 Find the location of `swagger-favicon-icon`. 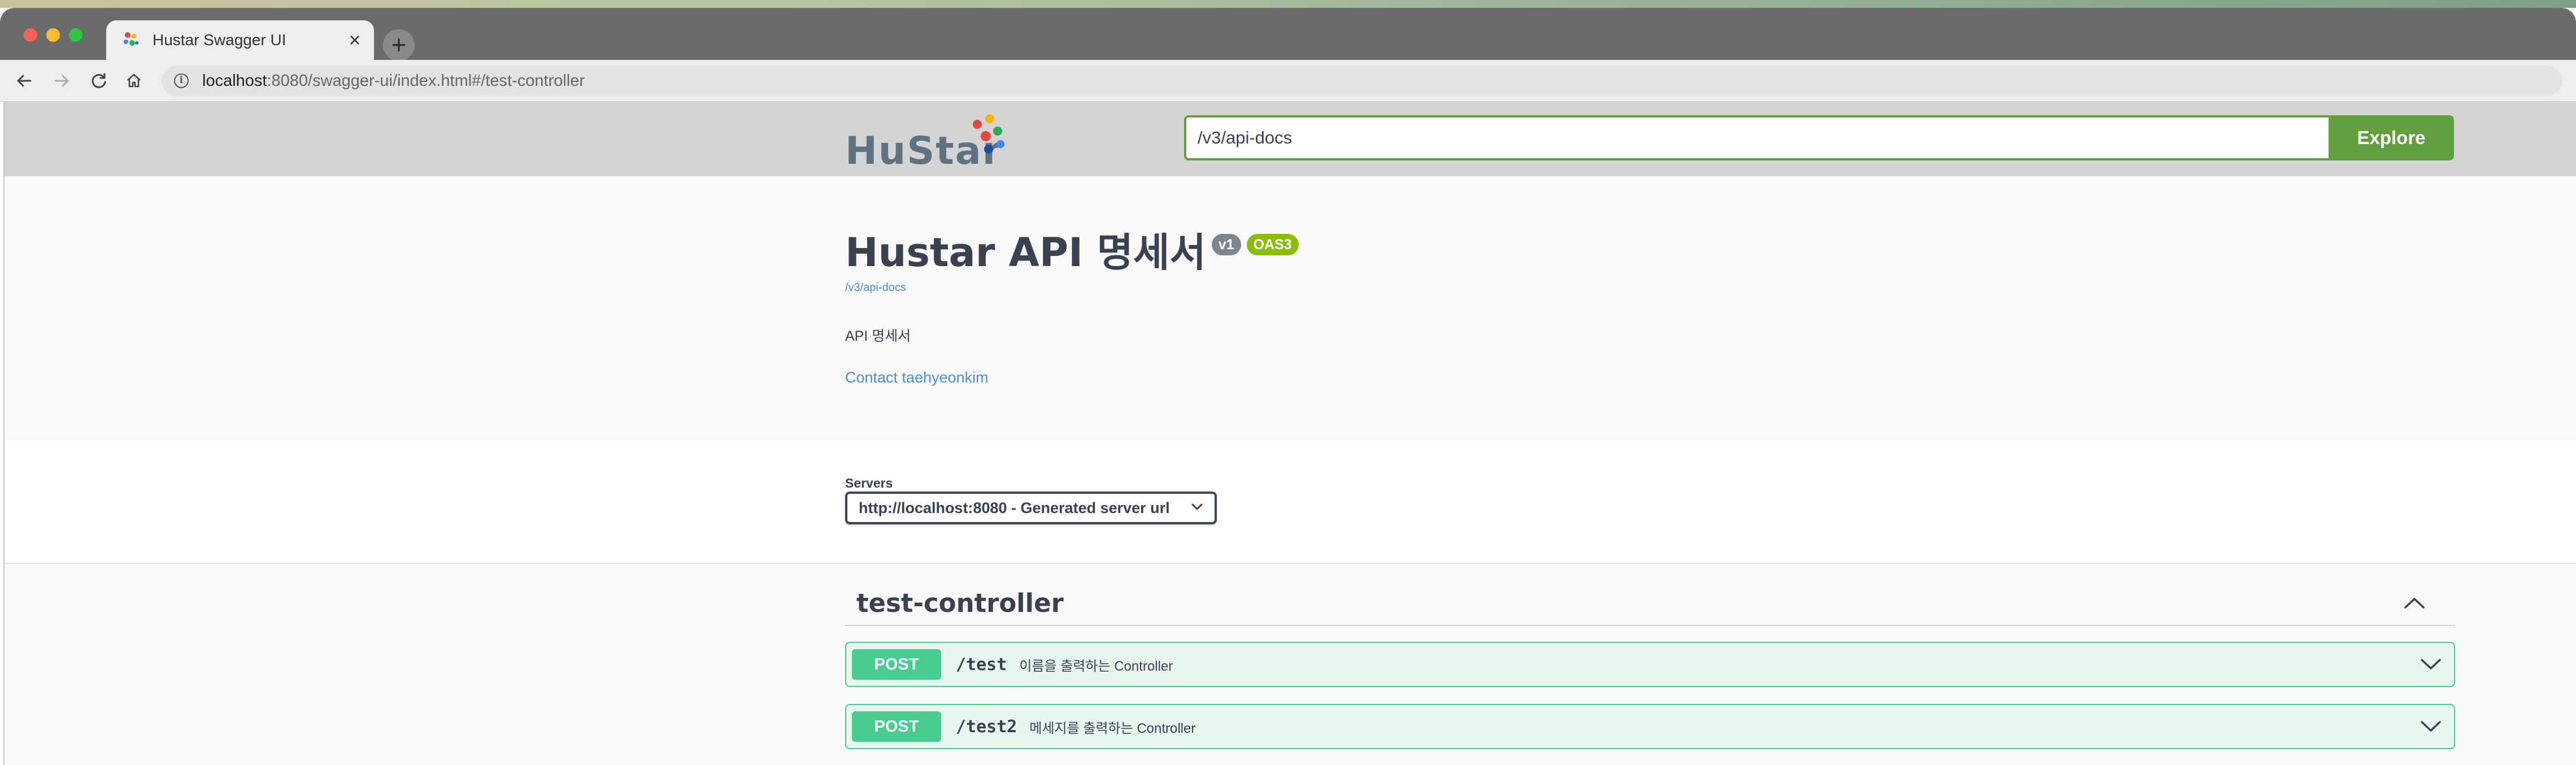

swagger-favicon-icon is located at coordinates (130, 40).